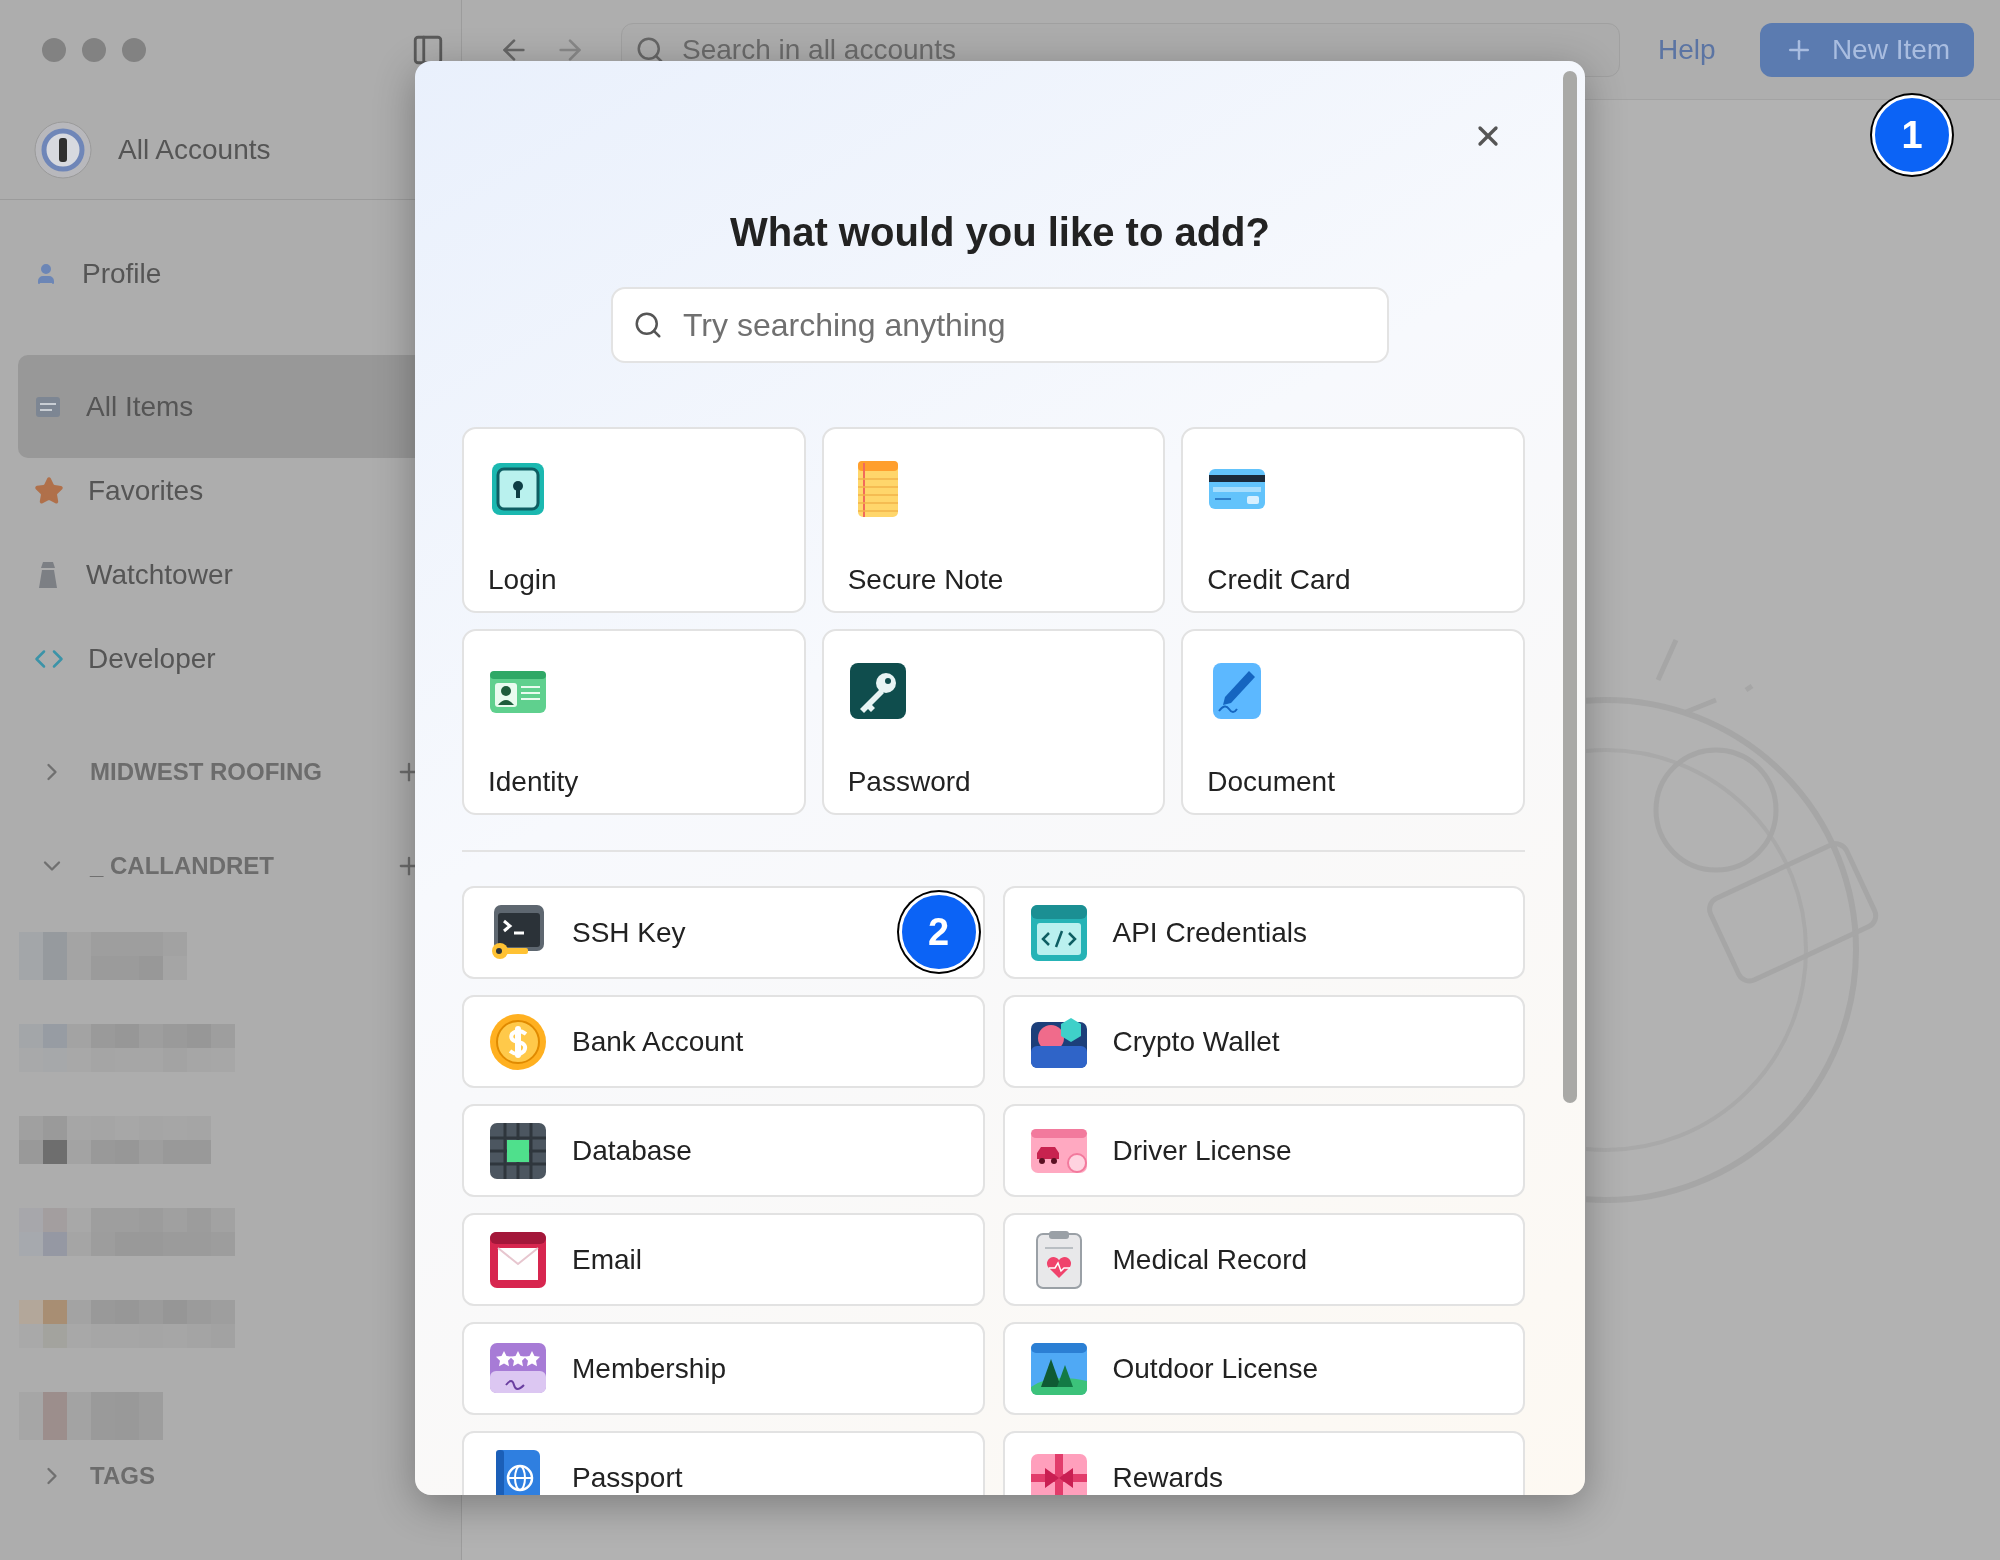 Image resolution: width=2000 pixels, height=1560 pixels. I want to click on item-type-row: Rewards, so click(1263, 1463).